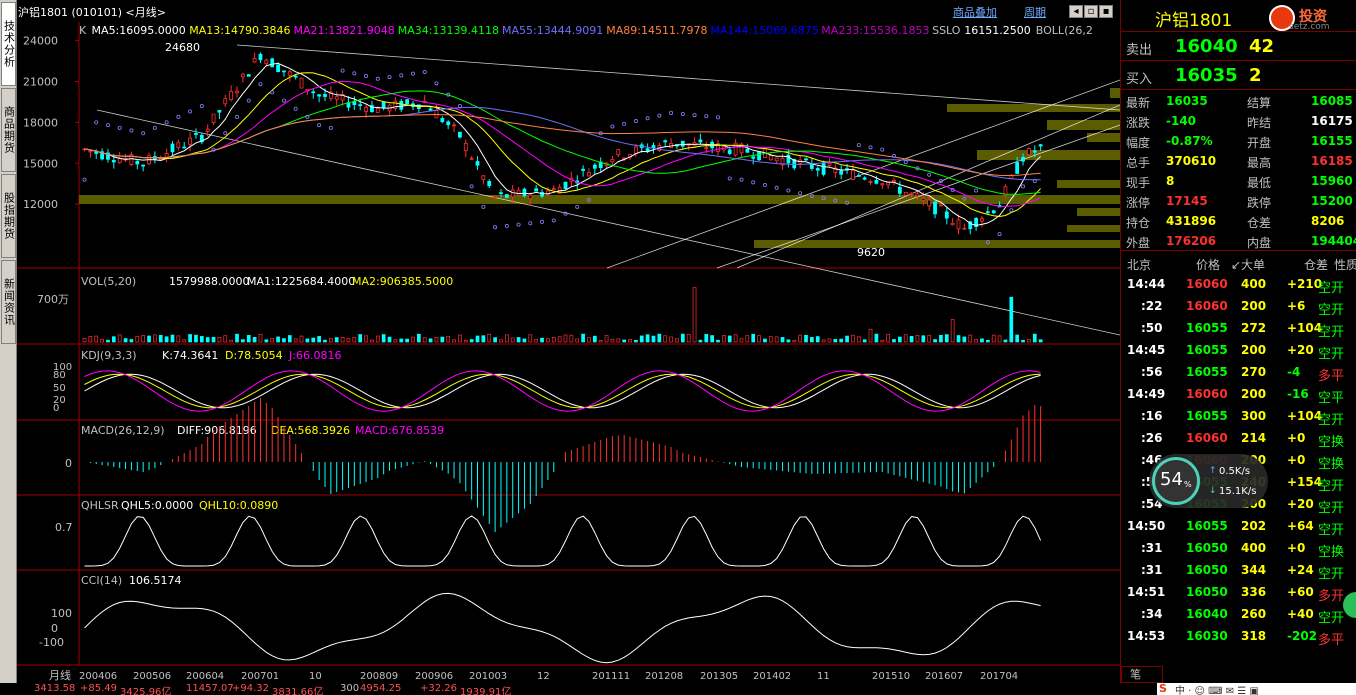  Describe the element at coordinates (123, 430) in the screenshot. I see `macd-label: MACD(26,12,9)` at that location.